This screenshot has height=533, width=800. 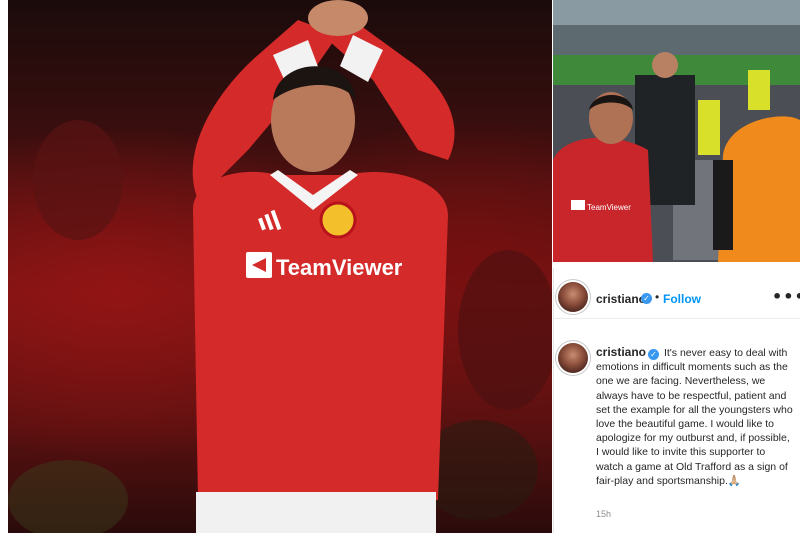 What do you see at coordinates (573, 358) in the screenshot?
I see `caption-avatar` at bounding box center [573, 358].